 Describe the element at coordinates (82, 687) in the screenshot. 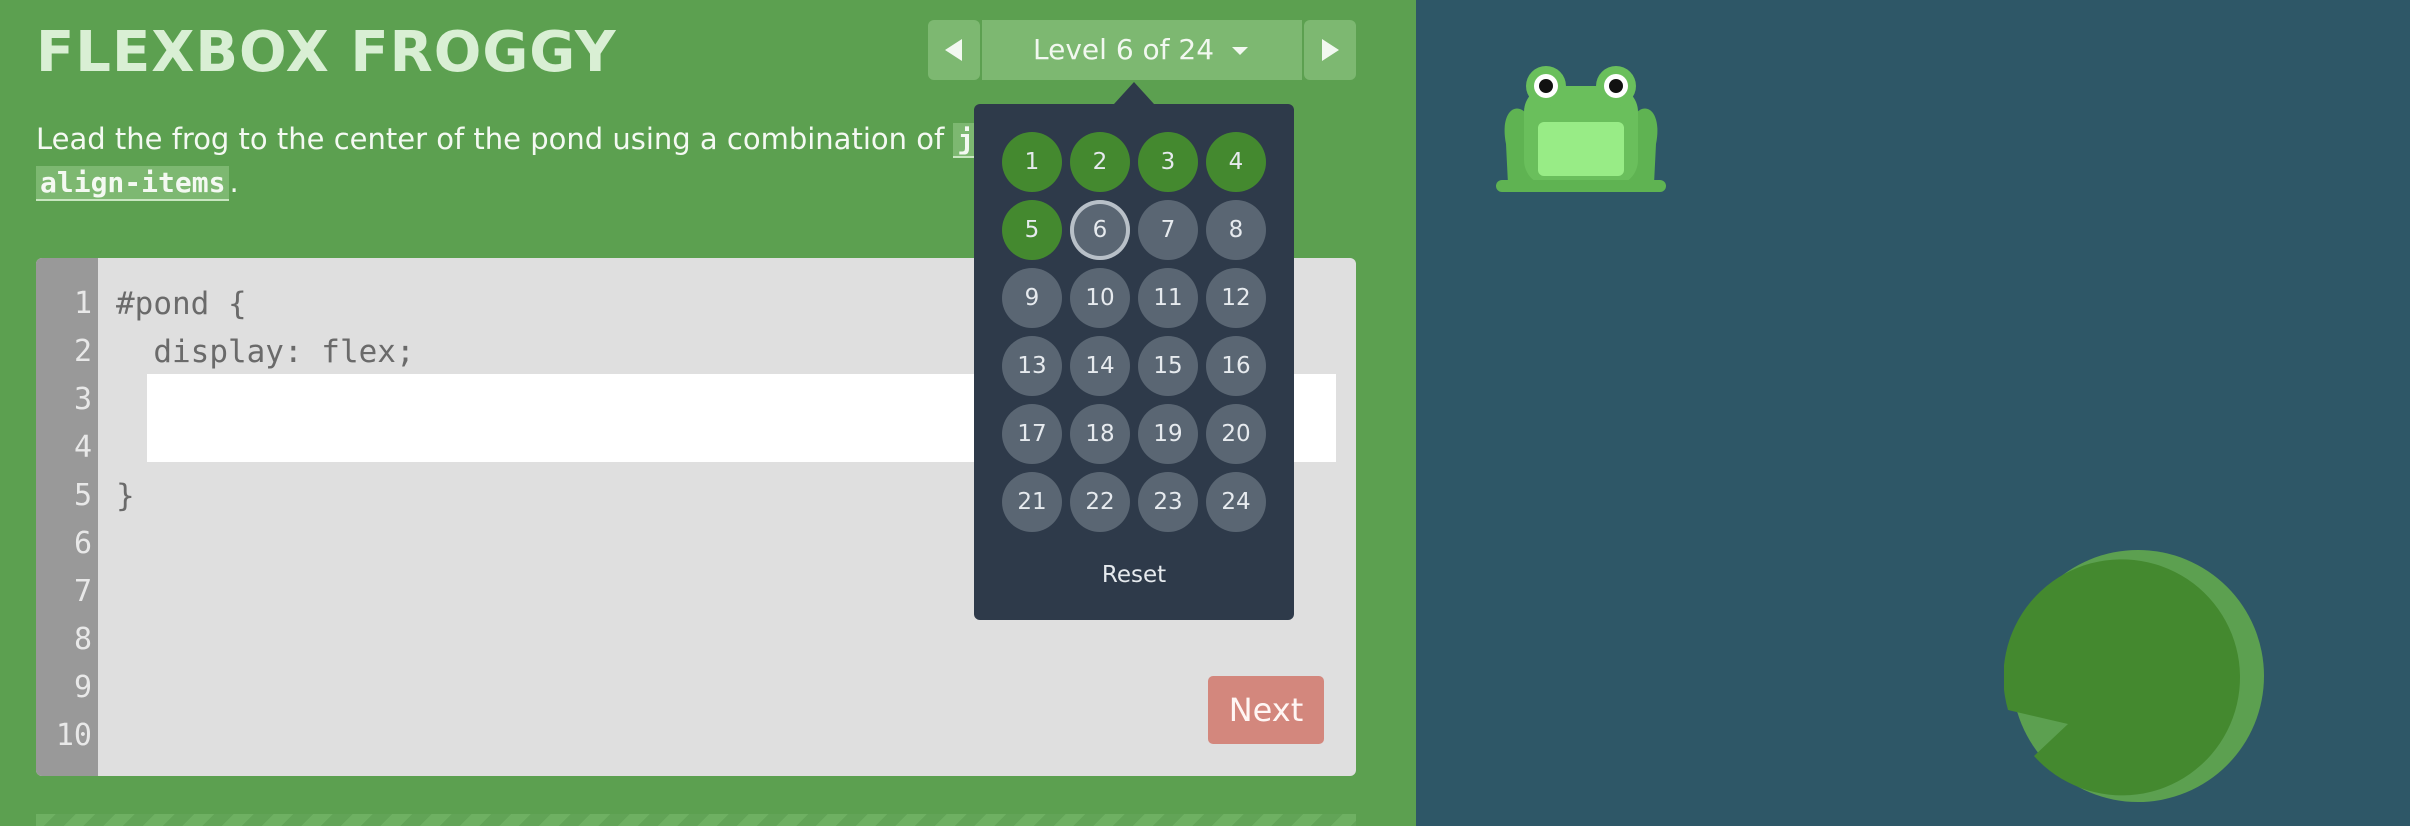

I see `line-number: 9` at that location.